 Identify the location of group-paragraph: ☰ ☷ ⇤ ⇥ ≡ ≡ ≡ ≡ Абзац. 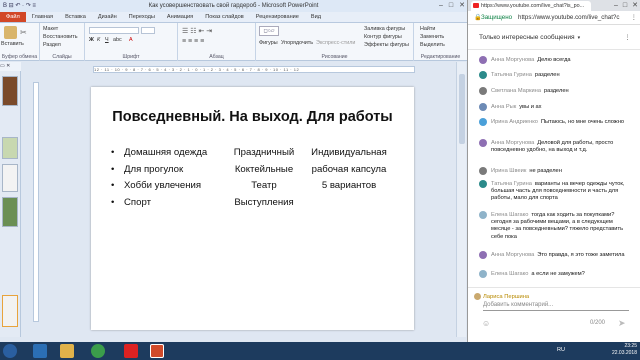
(217, 42).